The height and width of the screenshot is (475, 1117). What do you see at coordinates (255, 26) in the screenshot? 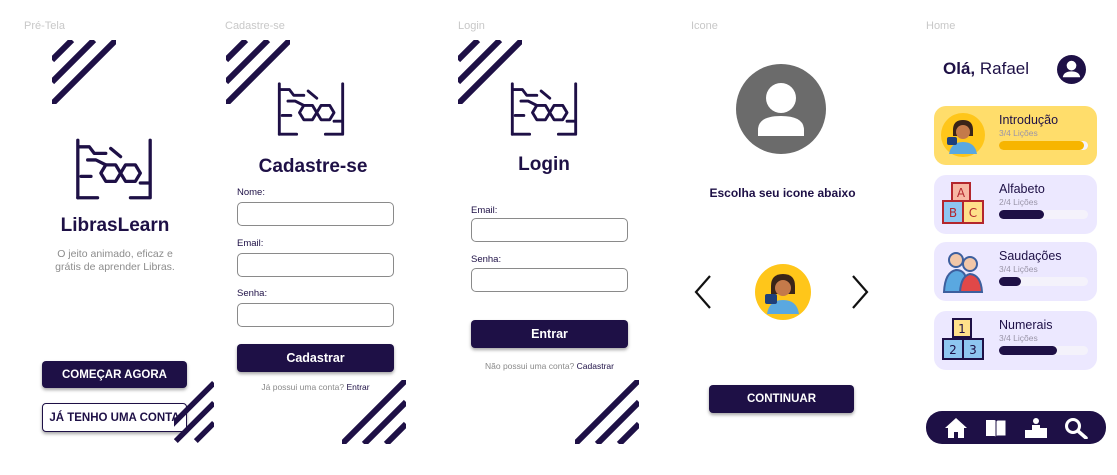
I see `frame-label-cadastre: Cadastre-se` at bounding box center [255, 26].